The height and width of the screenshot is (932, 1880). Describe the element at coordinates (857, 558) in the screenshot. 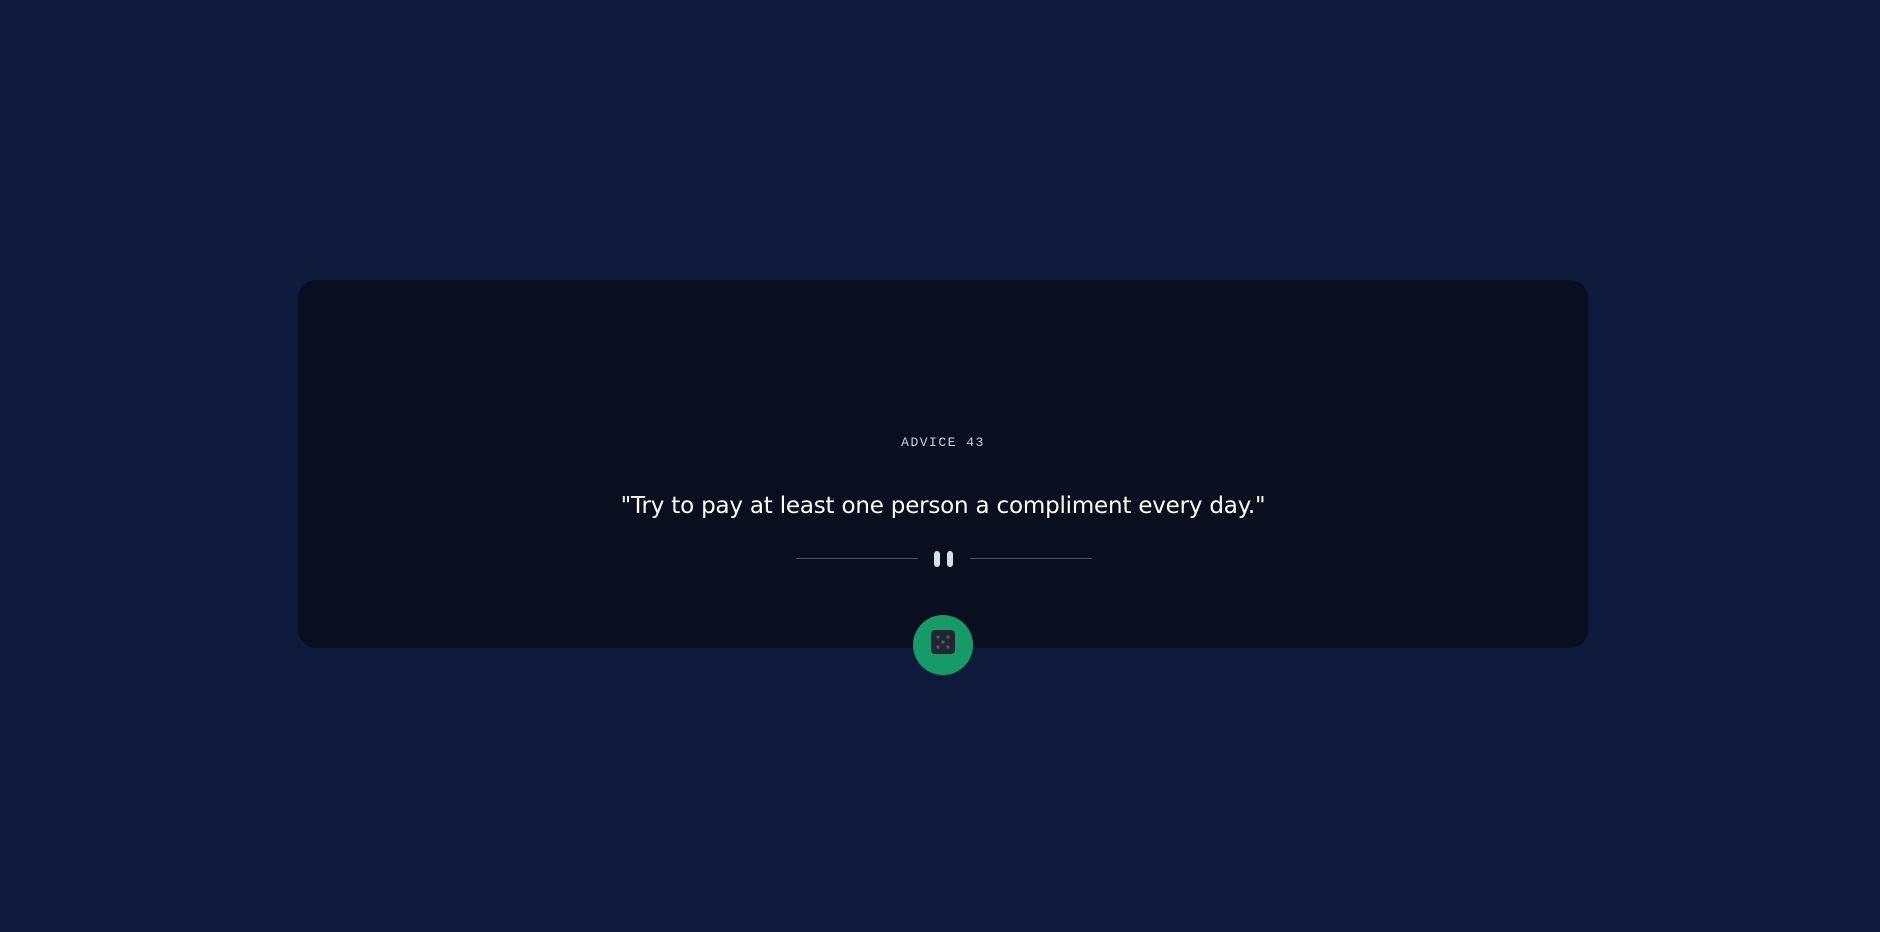

I see `divider-line-left` at that location.